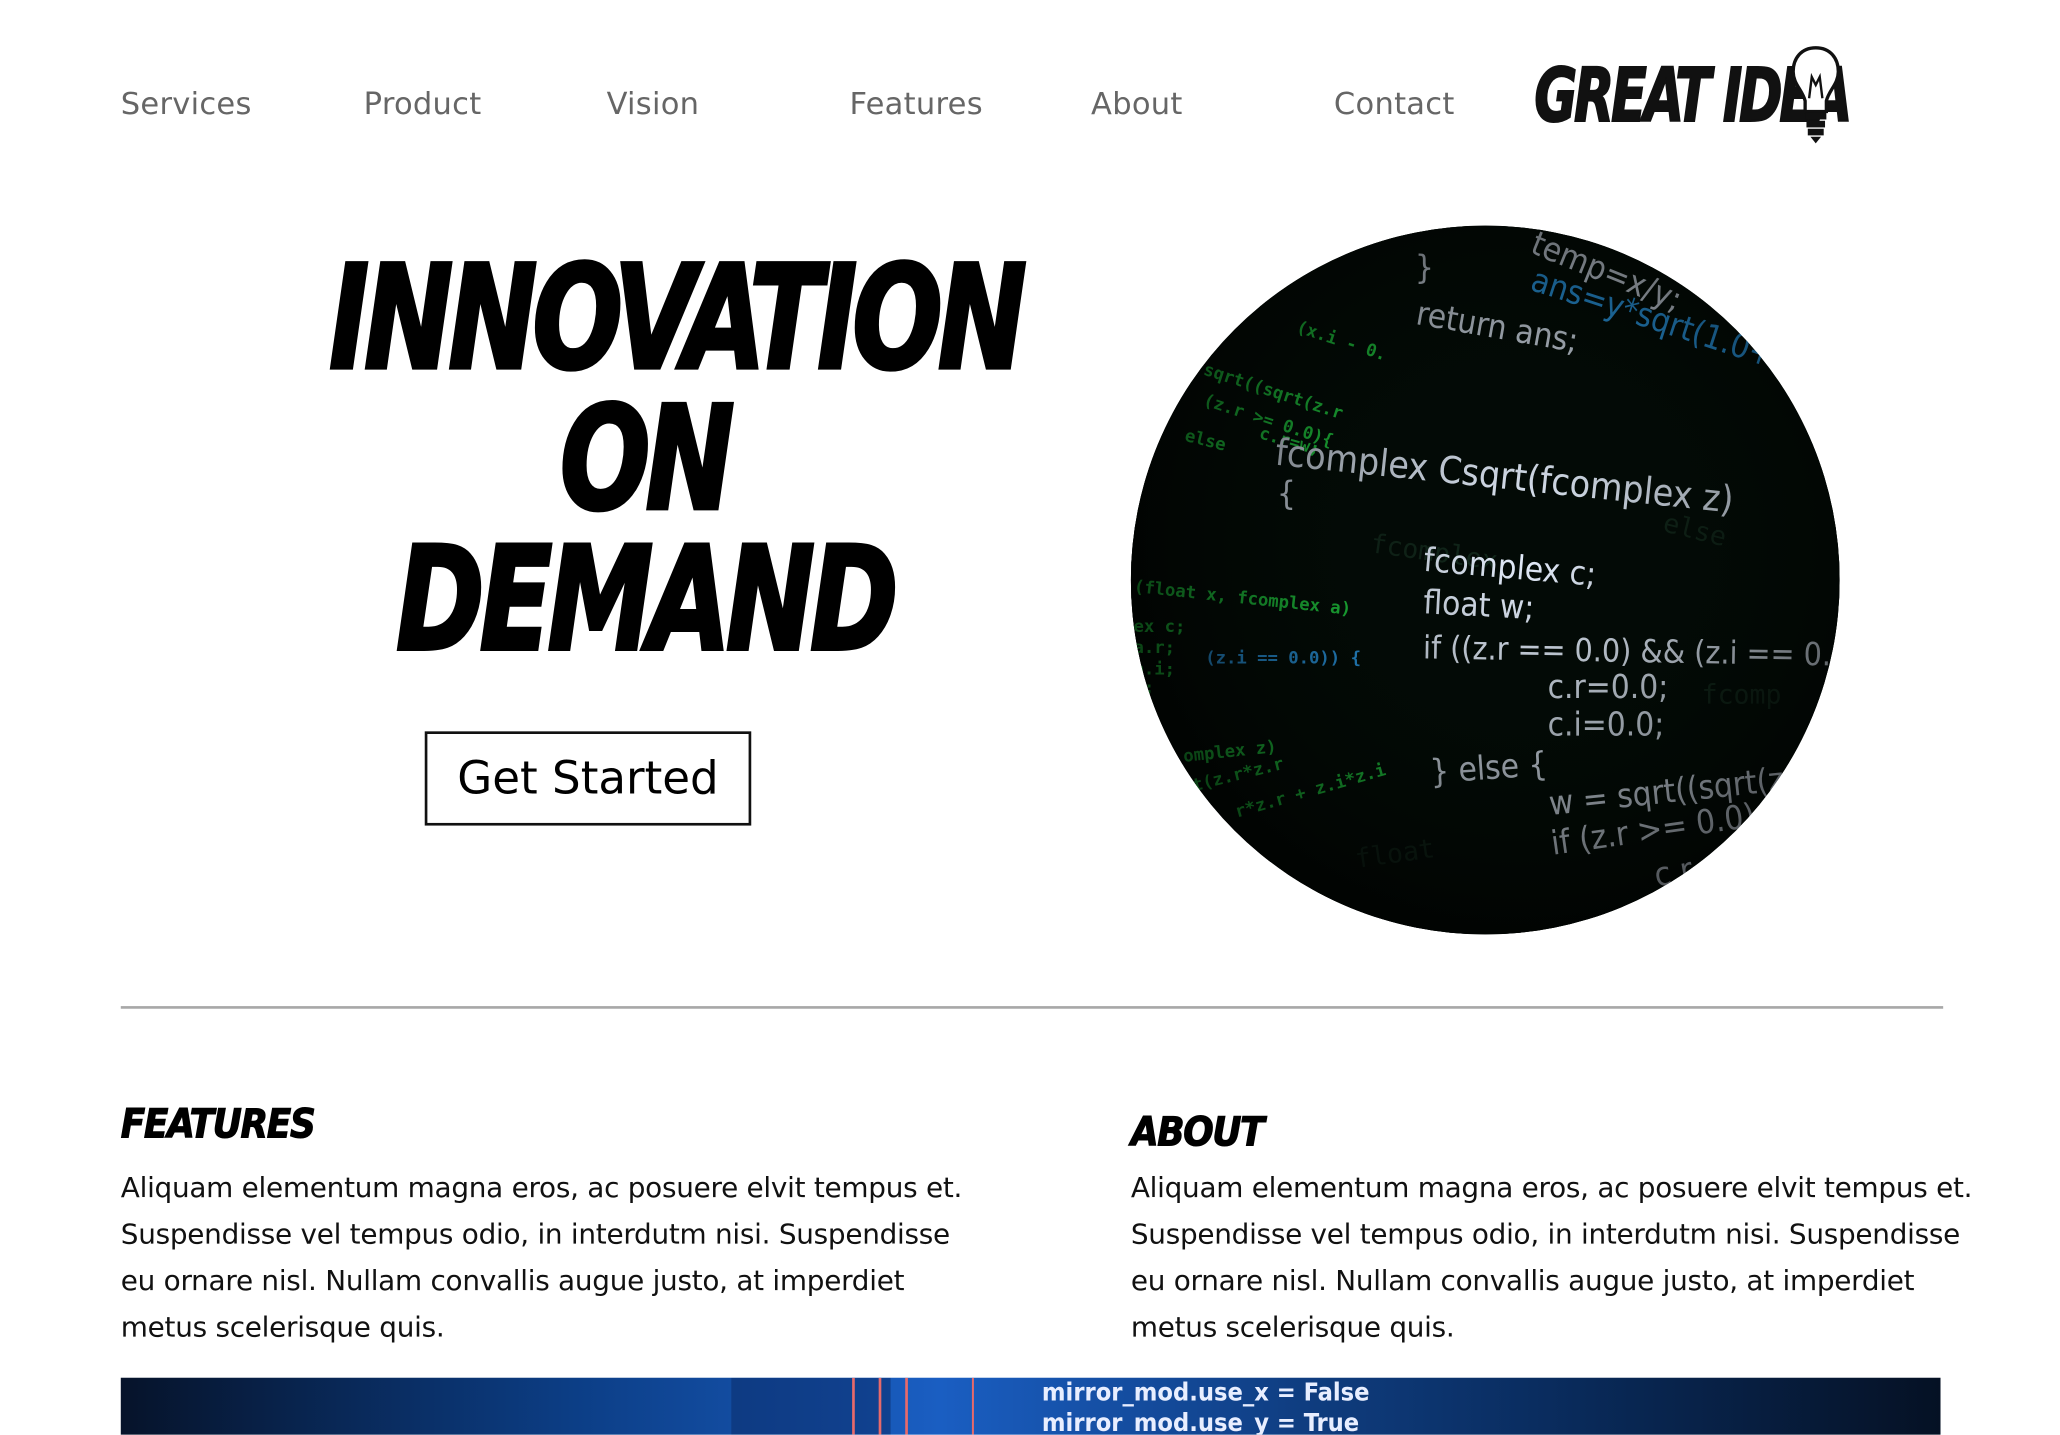 The width and height of the screenshot is (2060, 1435). What do you see at coordinates (647, 459) in the screenshot?
I see `hero-title-line: ON` at bounding box center [647, 459].